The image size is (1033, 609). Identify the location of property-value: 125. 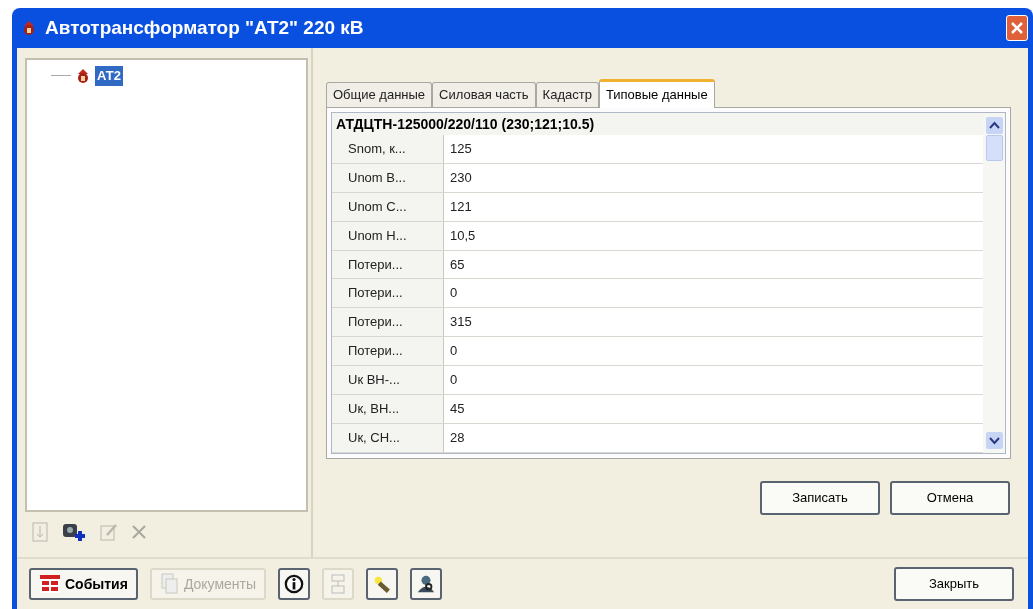
(713, 149).